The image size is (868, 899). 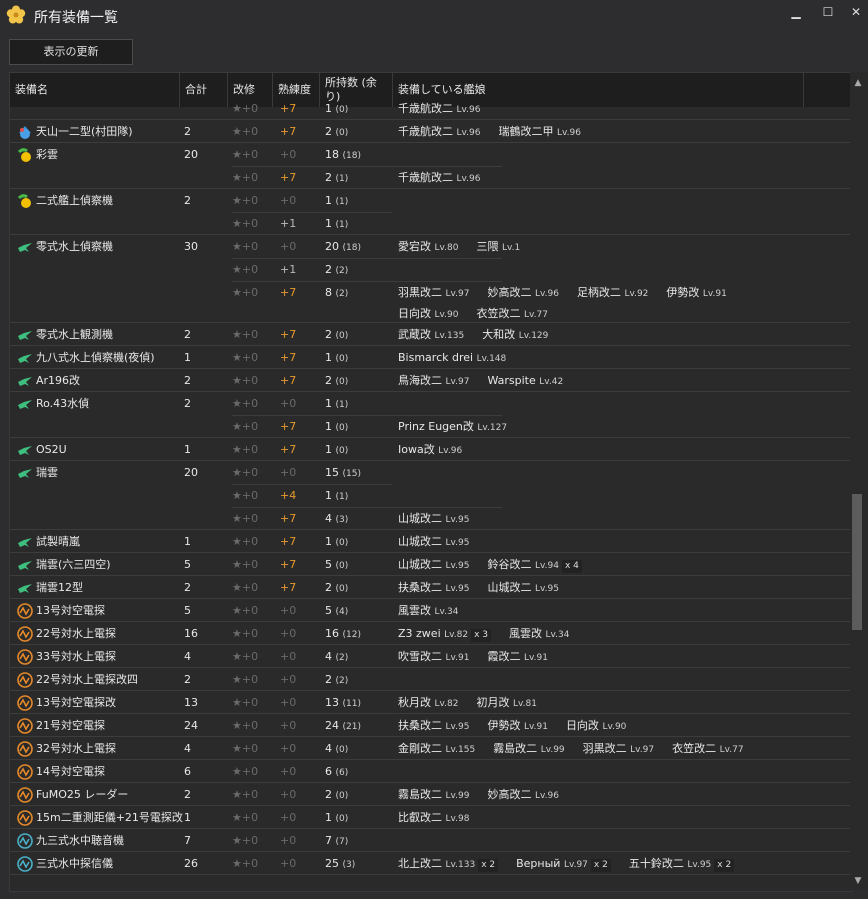 I want to click on ship-entry: 鈴谷改二 Lv.94 x 4, so click(x=534, y=565).